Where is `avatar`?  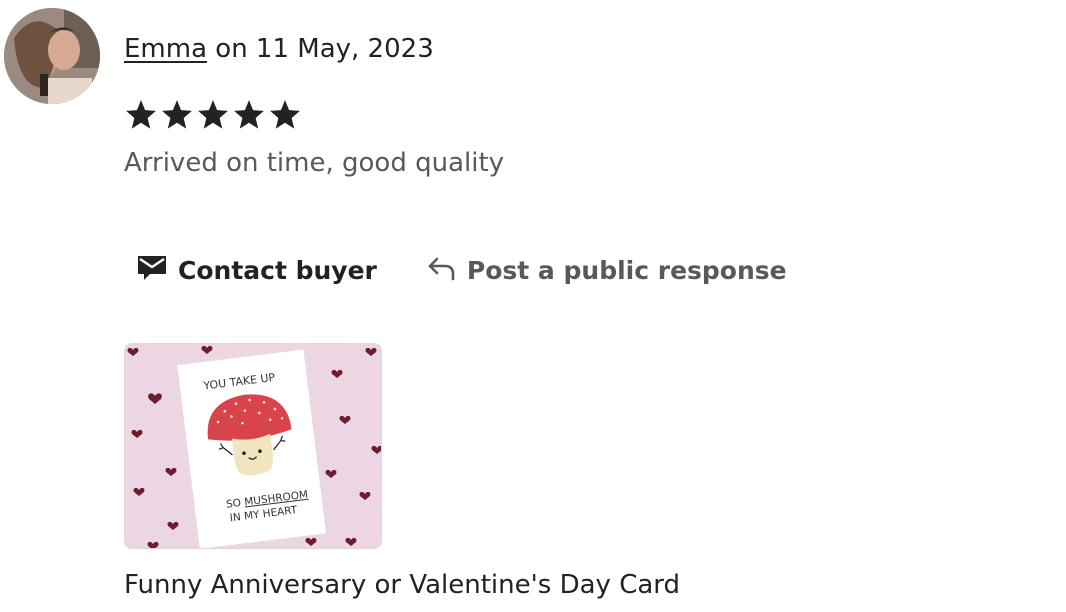 avatar is located at coordinates (52, 56).